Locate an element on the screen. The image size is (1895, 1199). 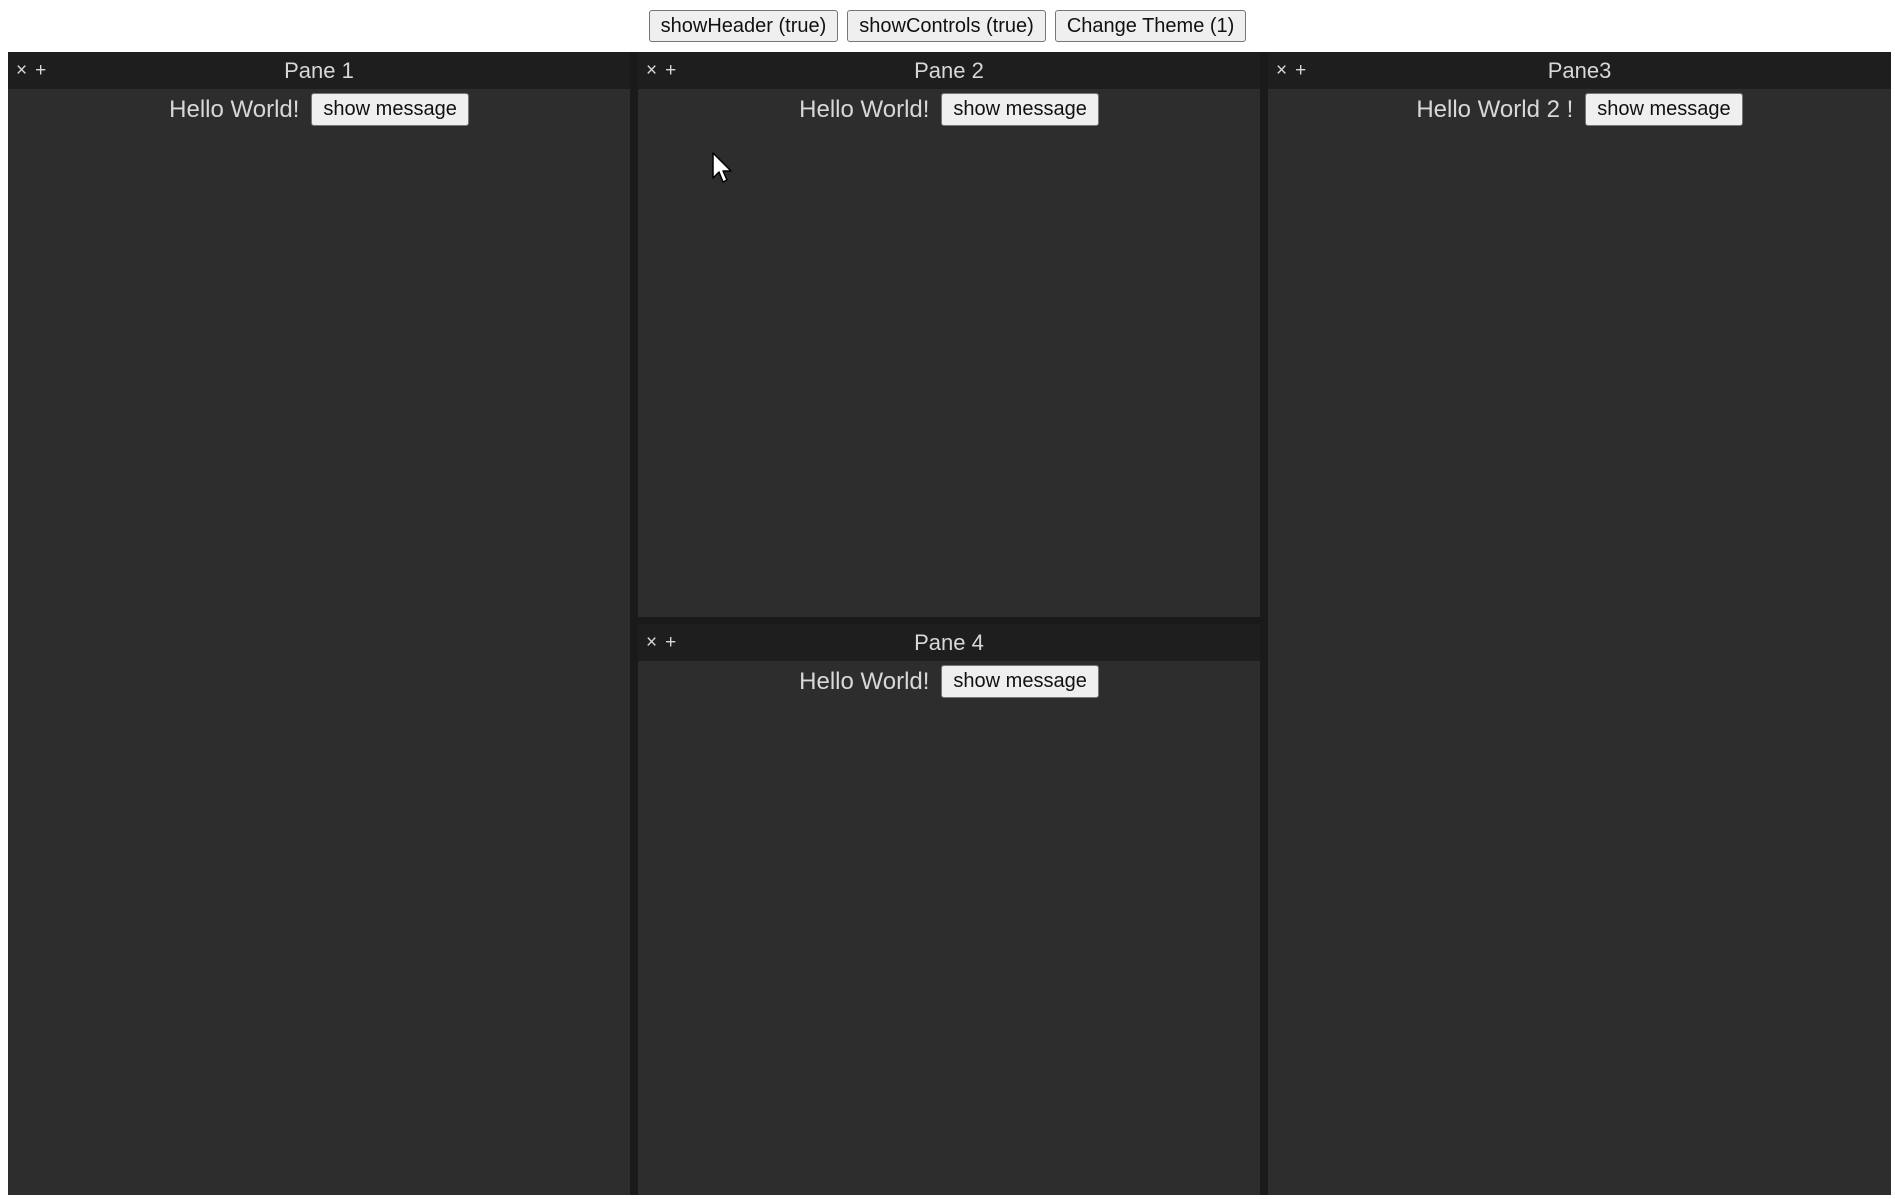
show-controls-toggle-button: showControls (true) is located at coordinates (946, 26).